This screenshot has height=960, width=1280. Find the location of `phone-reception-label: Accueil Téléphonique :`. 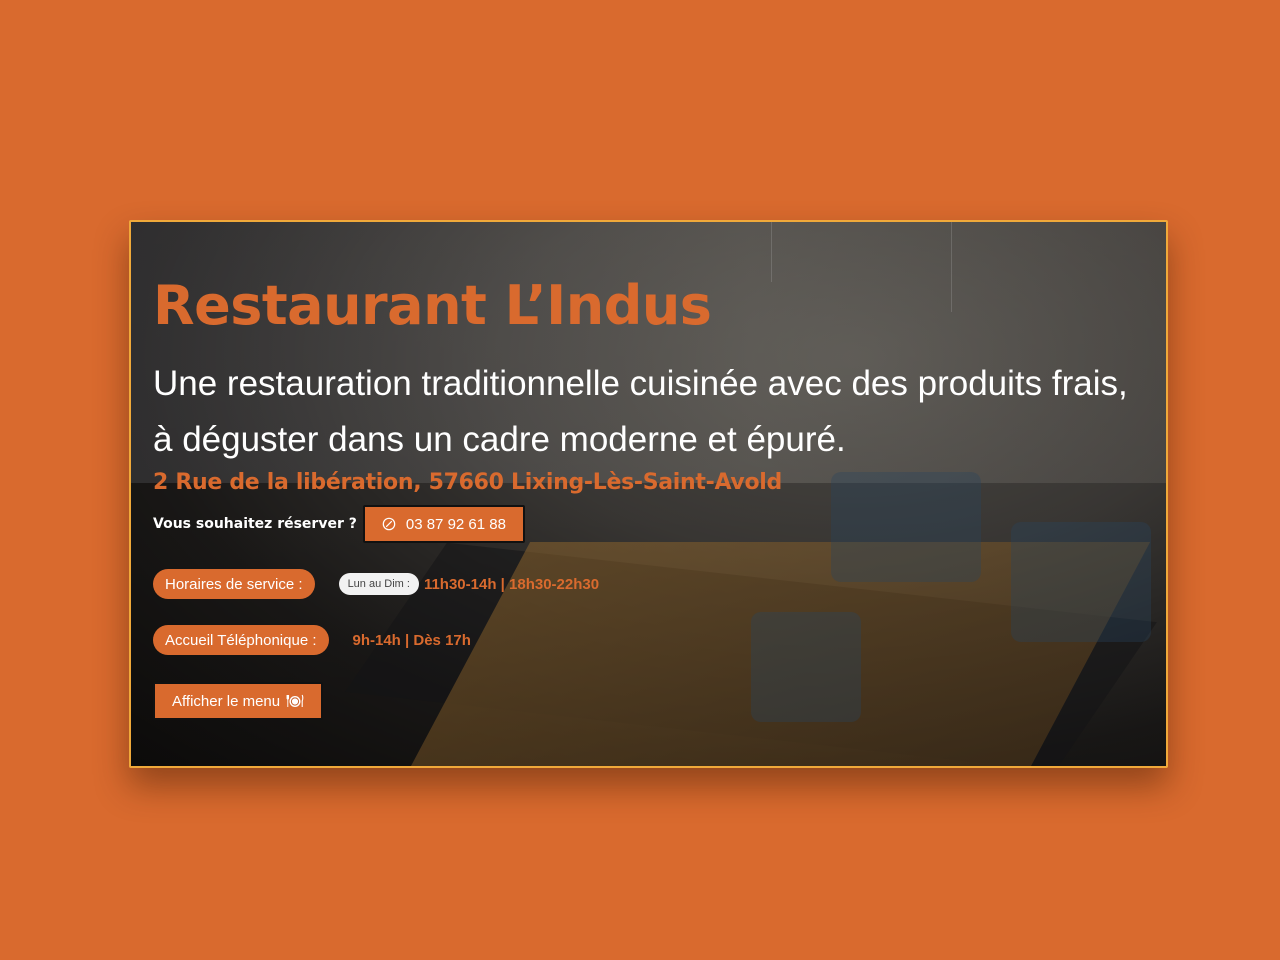

phone-reception-label: Accueil Téléphonique : is located at coordinates (241, 640).